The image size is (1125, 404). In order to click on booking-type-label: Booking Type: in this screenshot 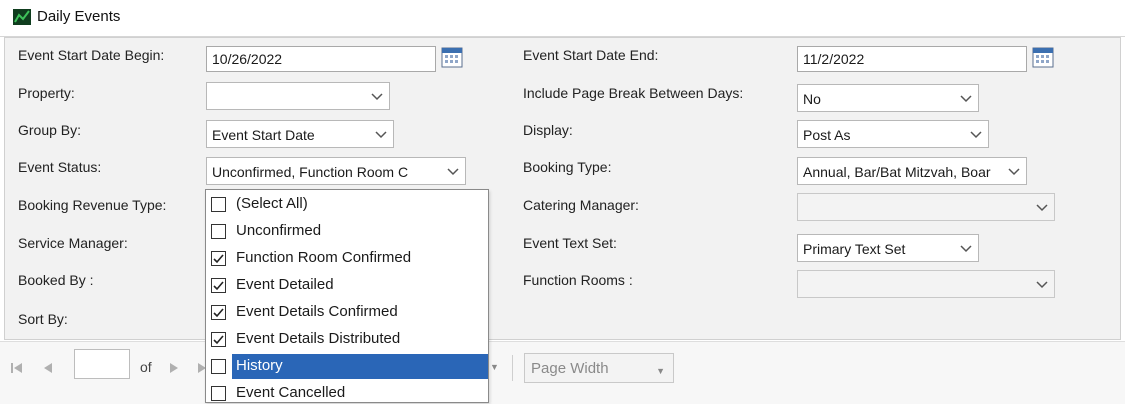, I will do `click(567, 167)`.